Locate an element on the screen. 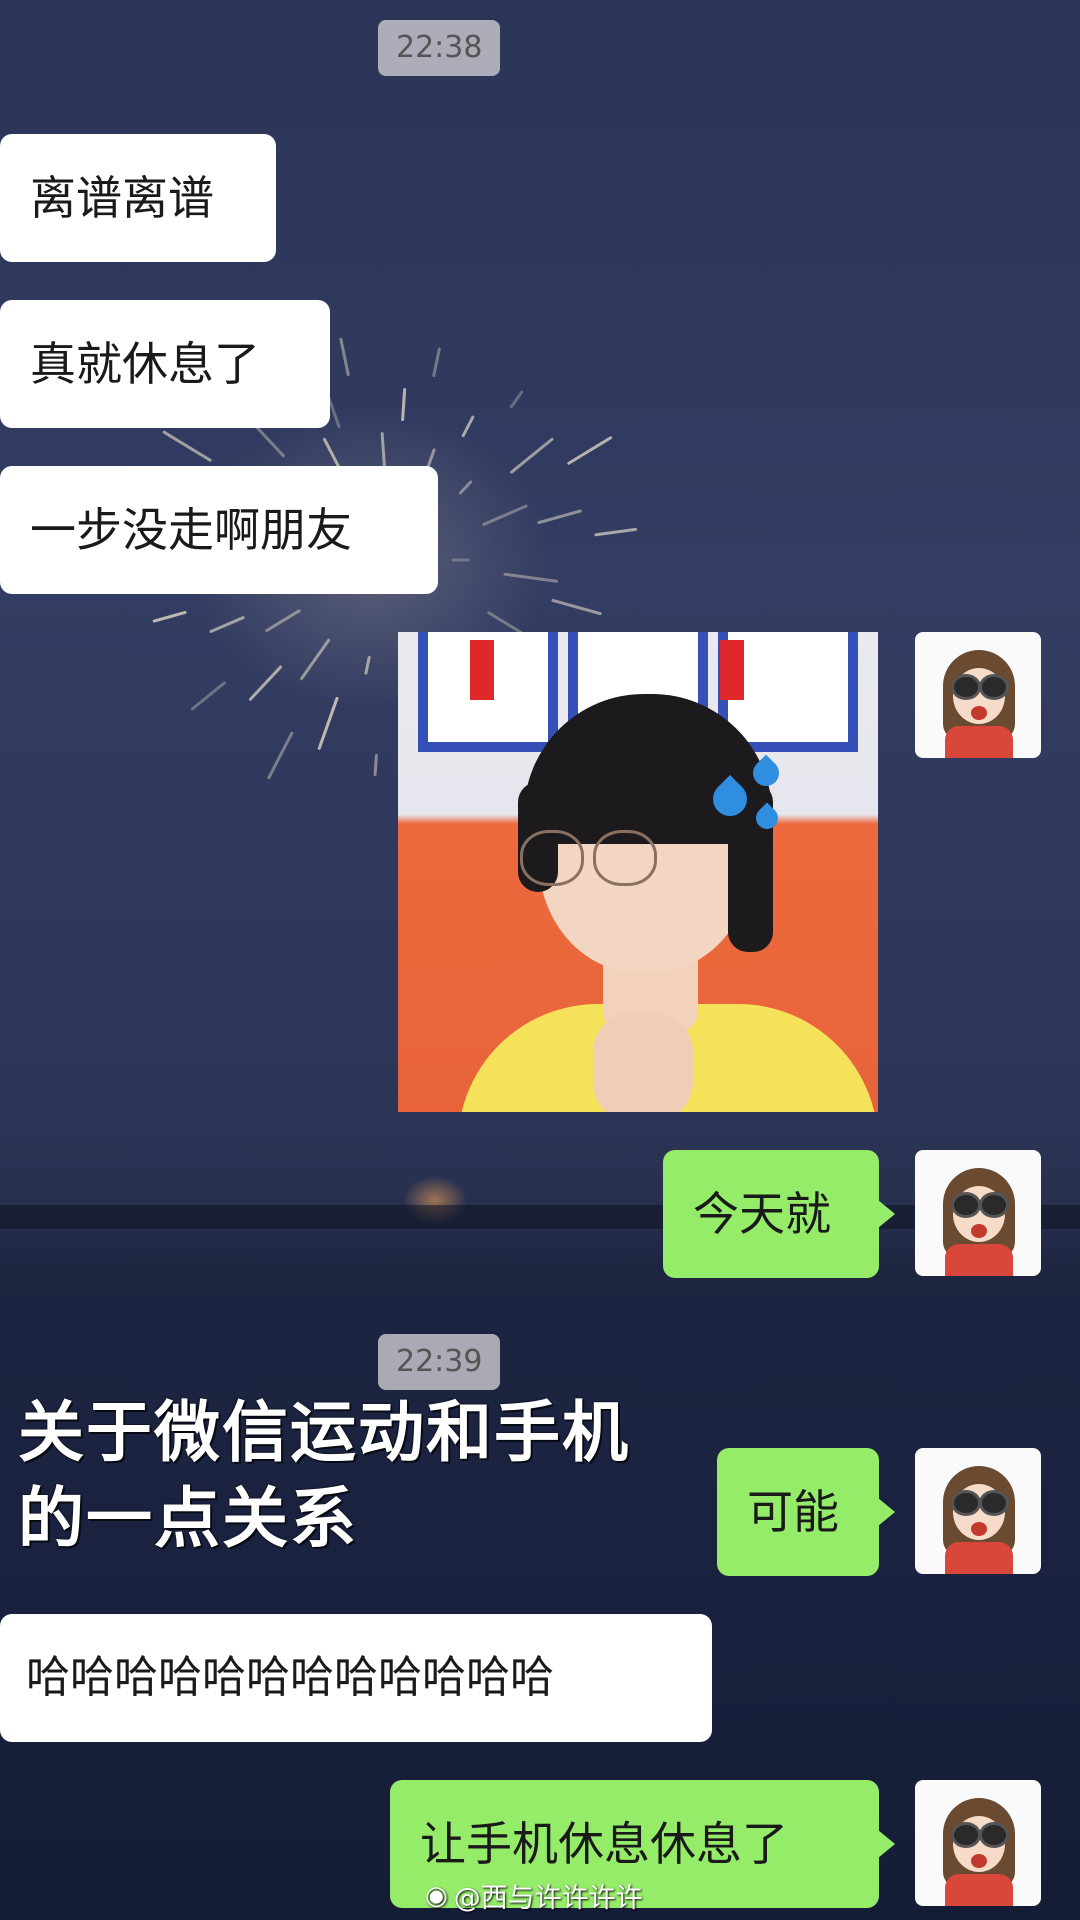 The height and width of the screenshot is (1920, 1080). incoming-message: 离谱离谱 is located at coordinates (138, 198).